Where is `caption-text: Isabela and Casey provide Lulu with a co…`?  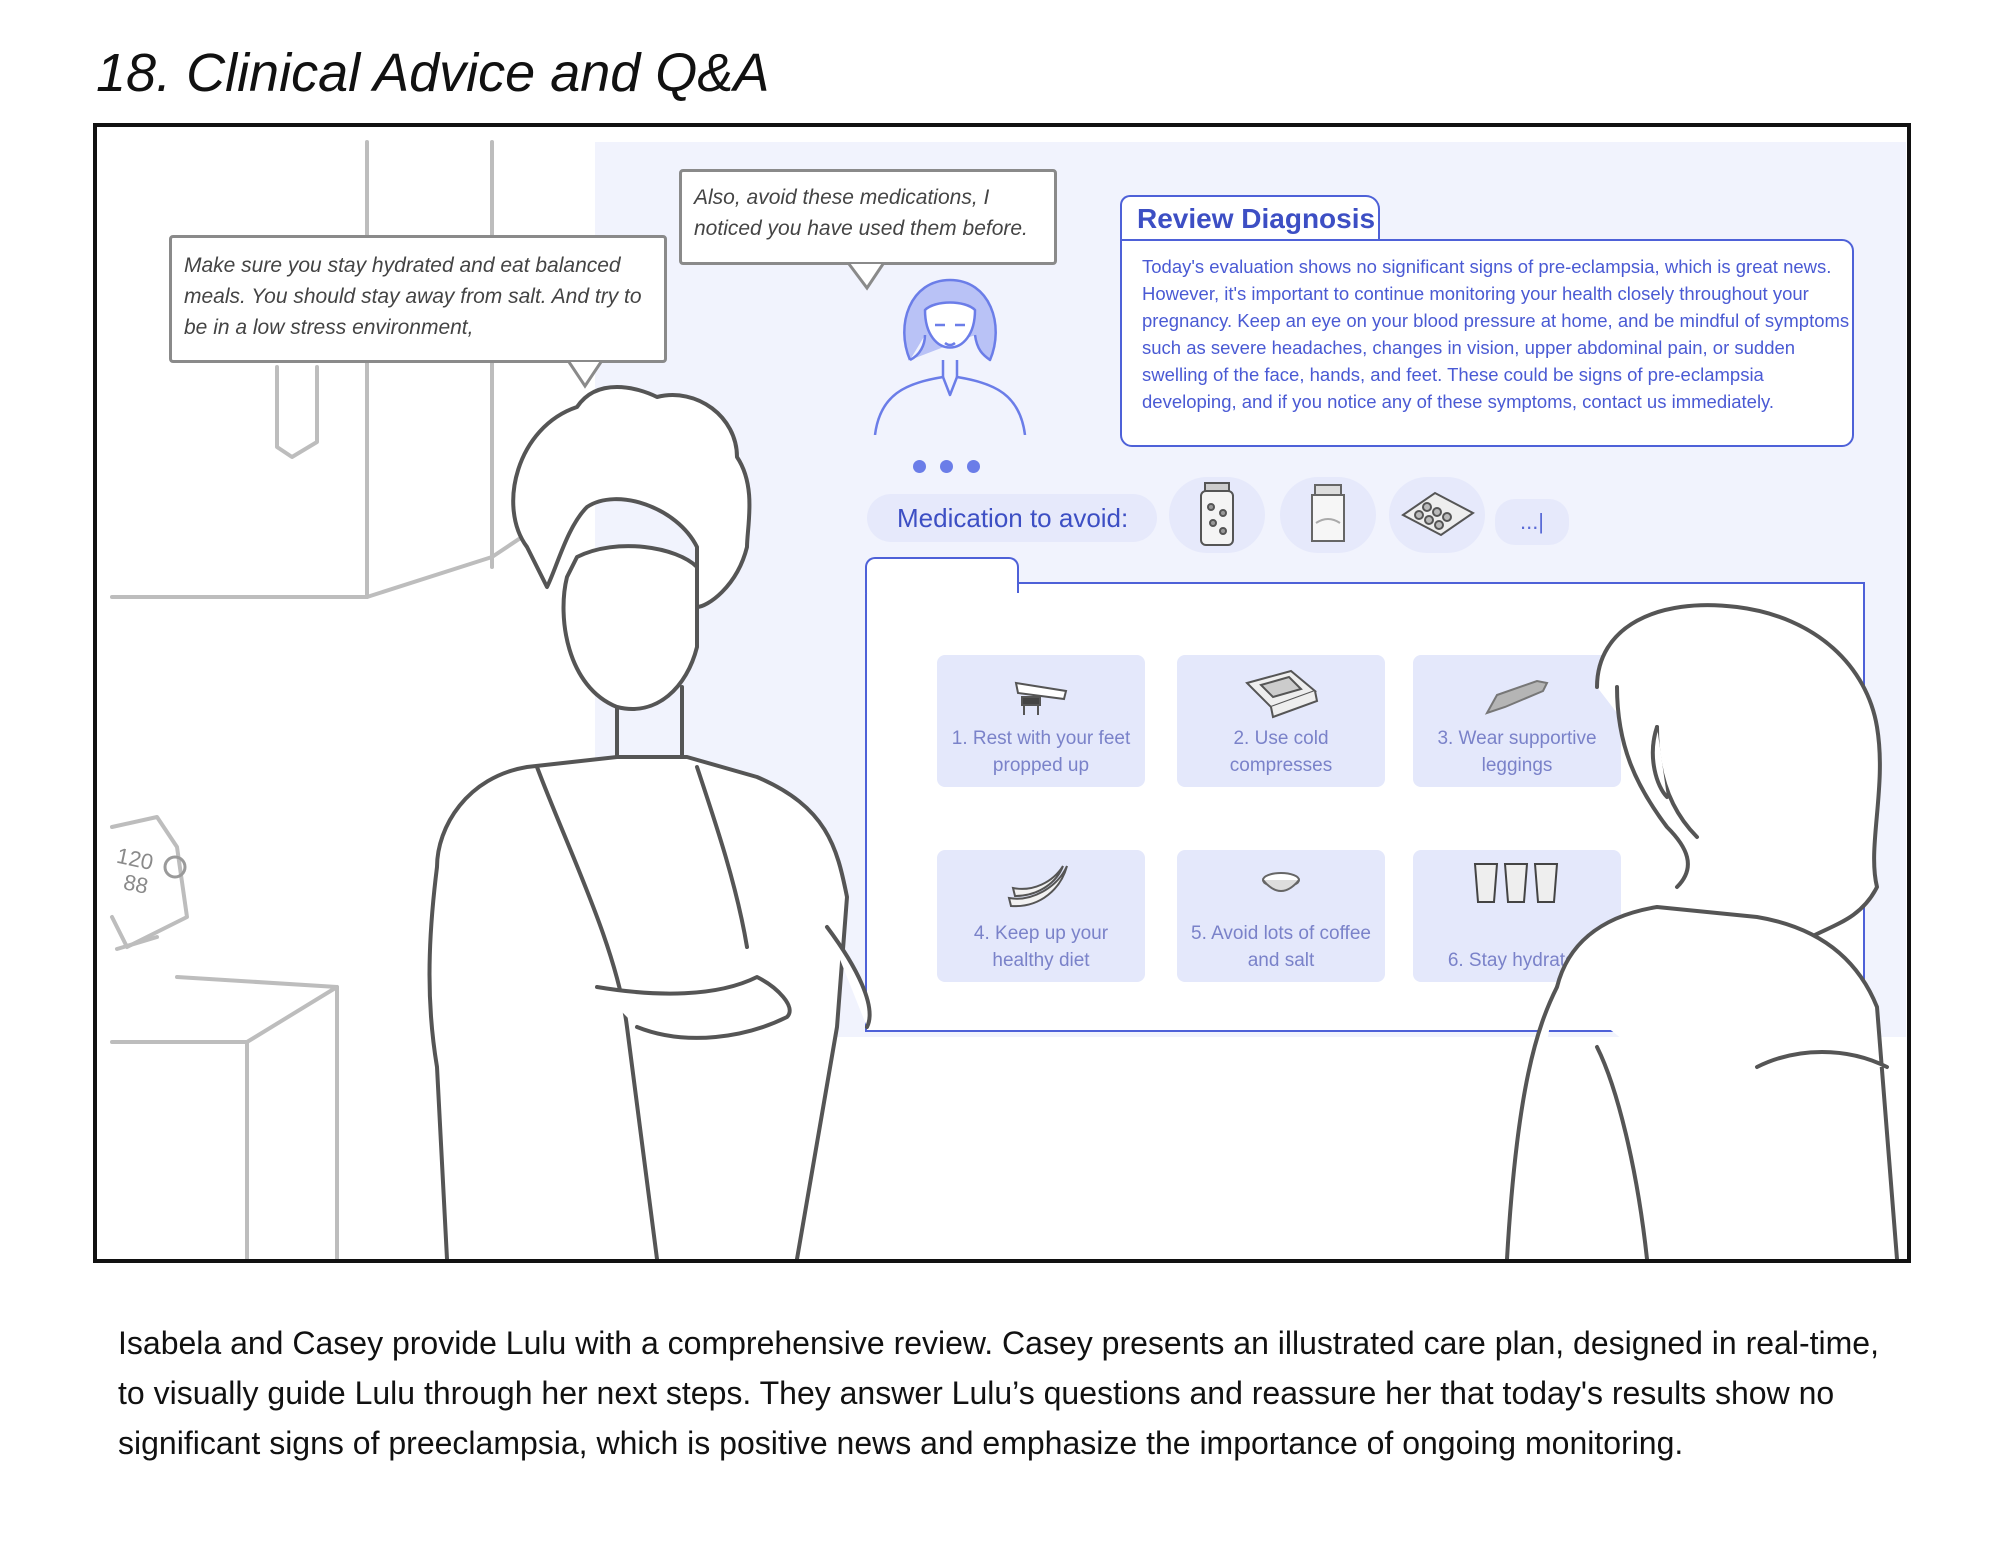 caption-text: Isabela and Casey provide Lulu with a co… is located at coordinates (998, 1393).